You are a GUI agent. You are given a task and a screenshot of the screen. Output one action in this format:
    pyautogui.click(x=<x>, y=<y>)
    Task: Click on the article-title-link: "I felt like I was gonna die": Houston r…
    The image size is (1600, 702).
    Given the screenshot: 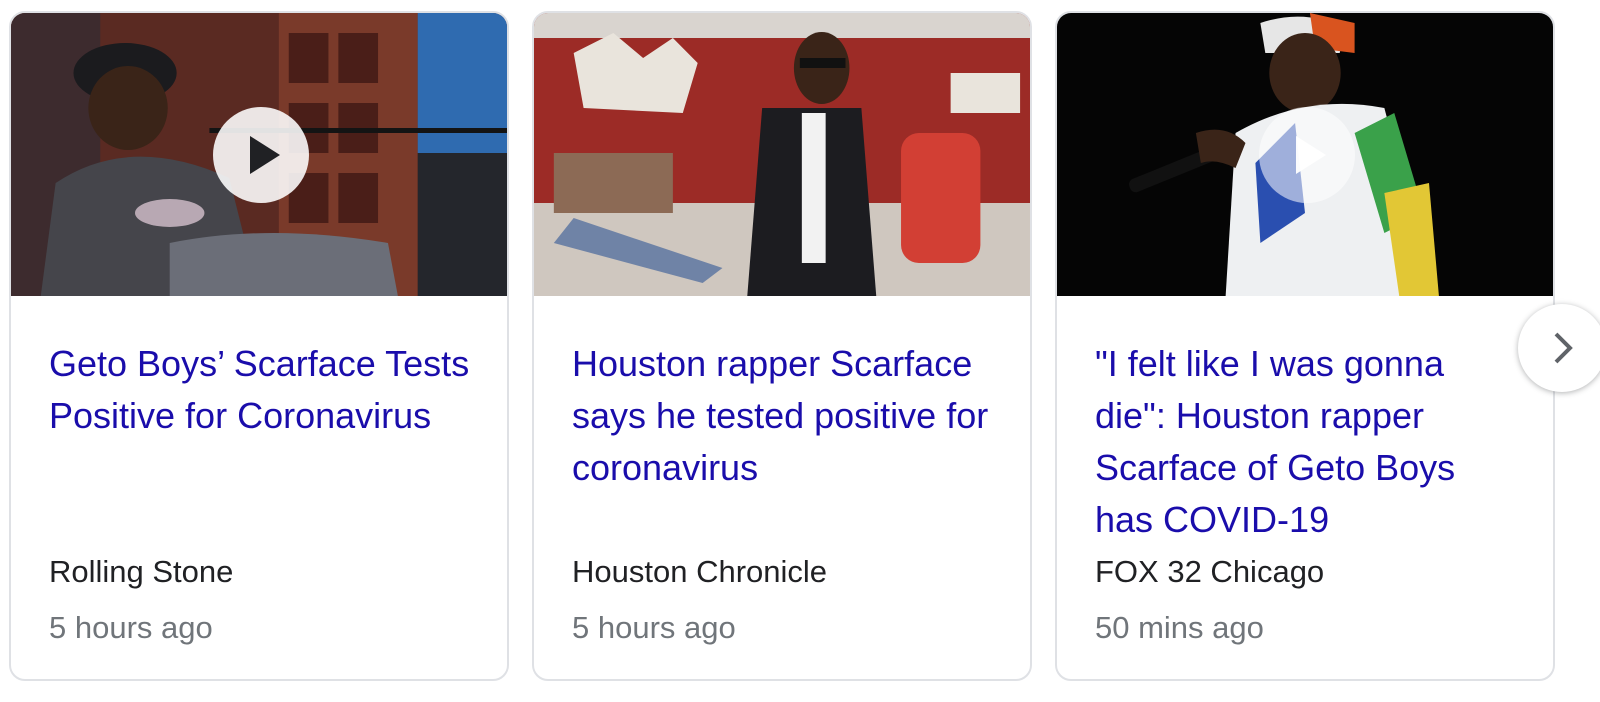 What is the action you would take?
    pyautogui.click(x=1309, y=442)
    